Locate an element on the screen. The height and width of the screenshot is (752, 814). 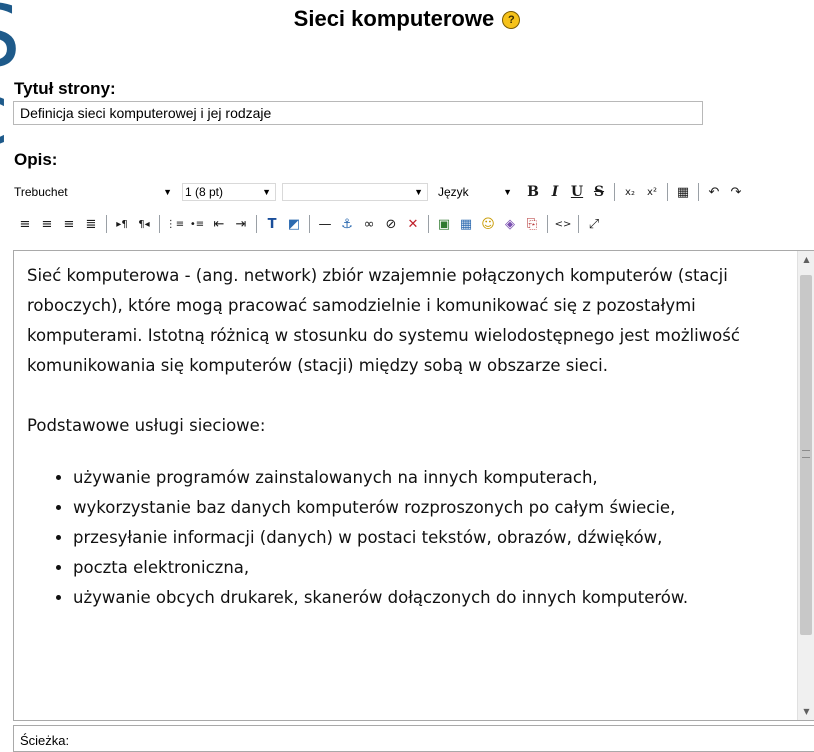
insert-table-icon: ▦ is located at coordinates (466, 224).